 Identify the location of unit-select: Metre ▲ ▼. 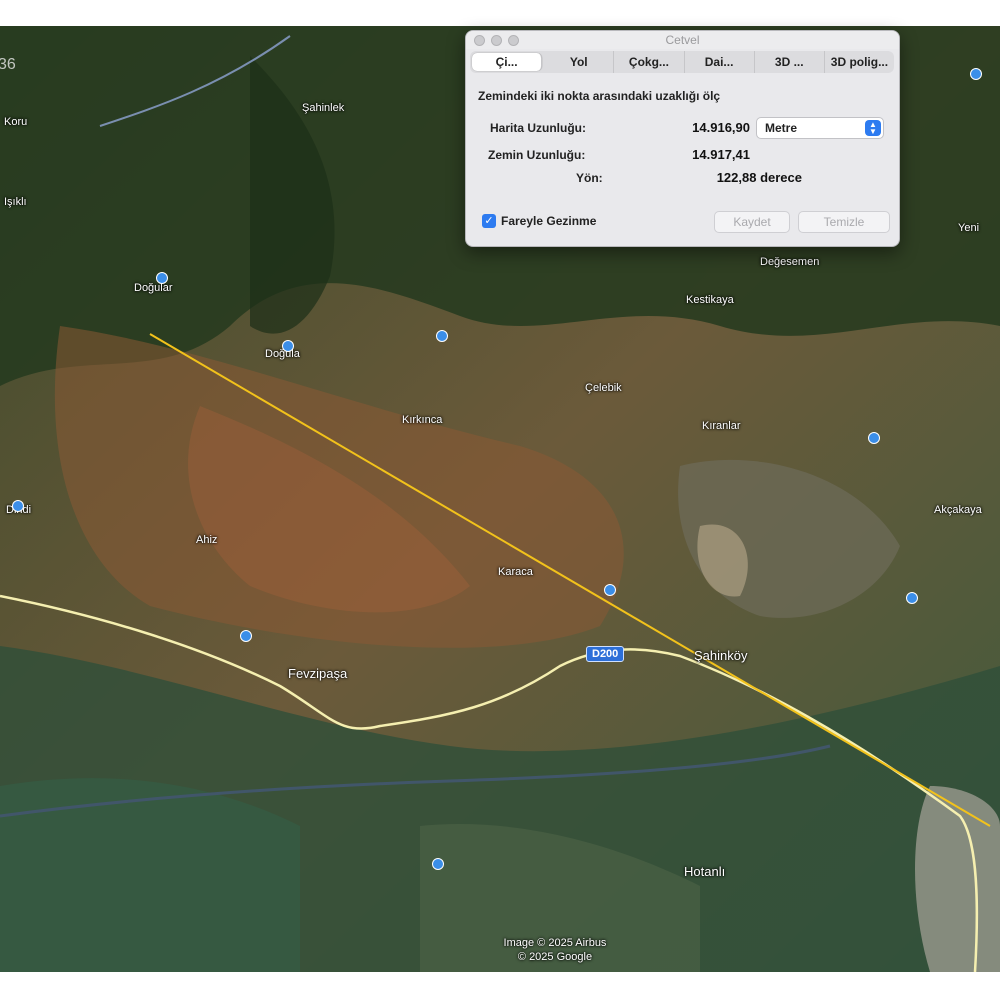
(820, 128).